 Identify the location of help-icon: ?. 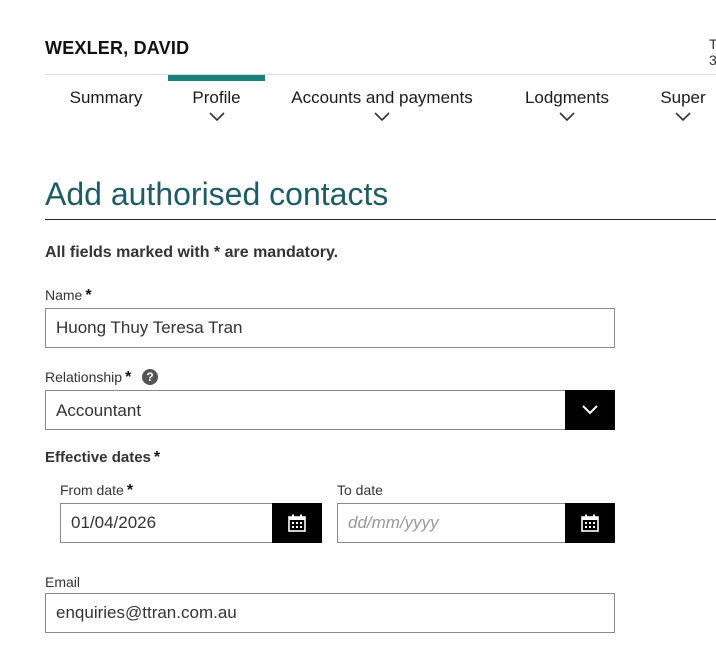
(150, 377).